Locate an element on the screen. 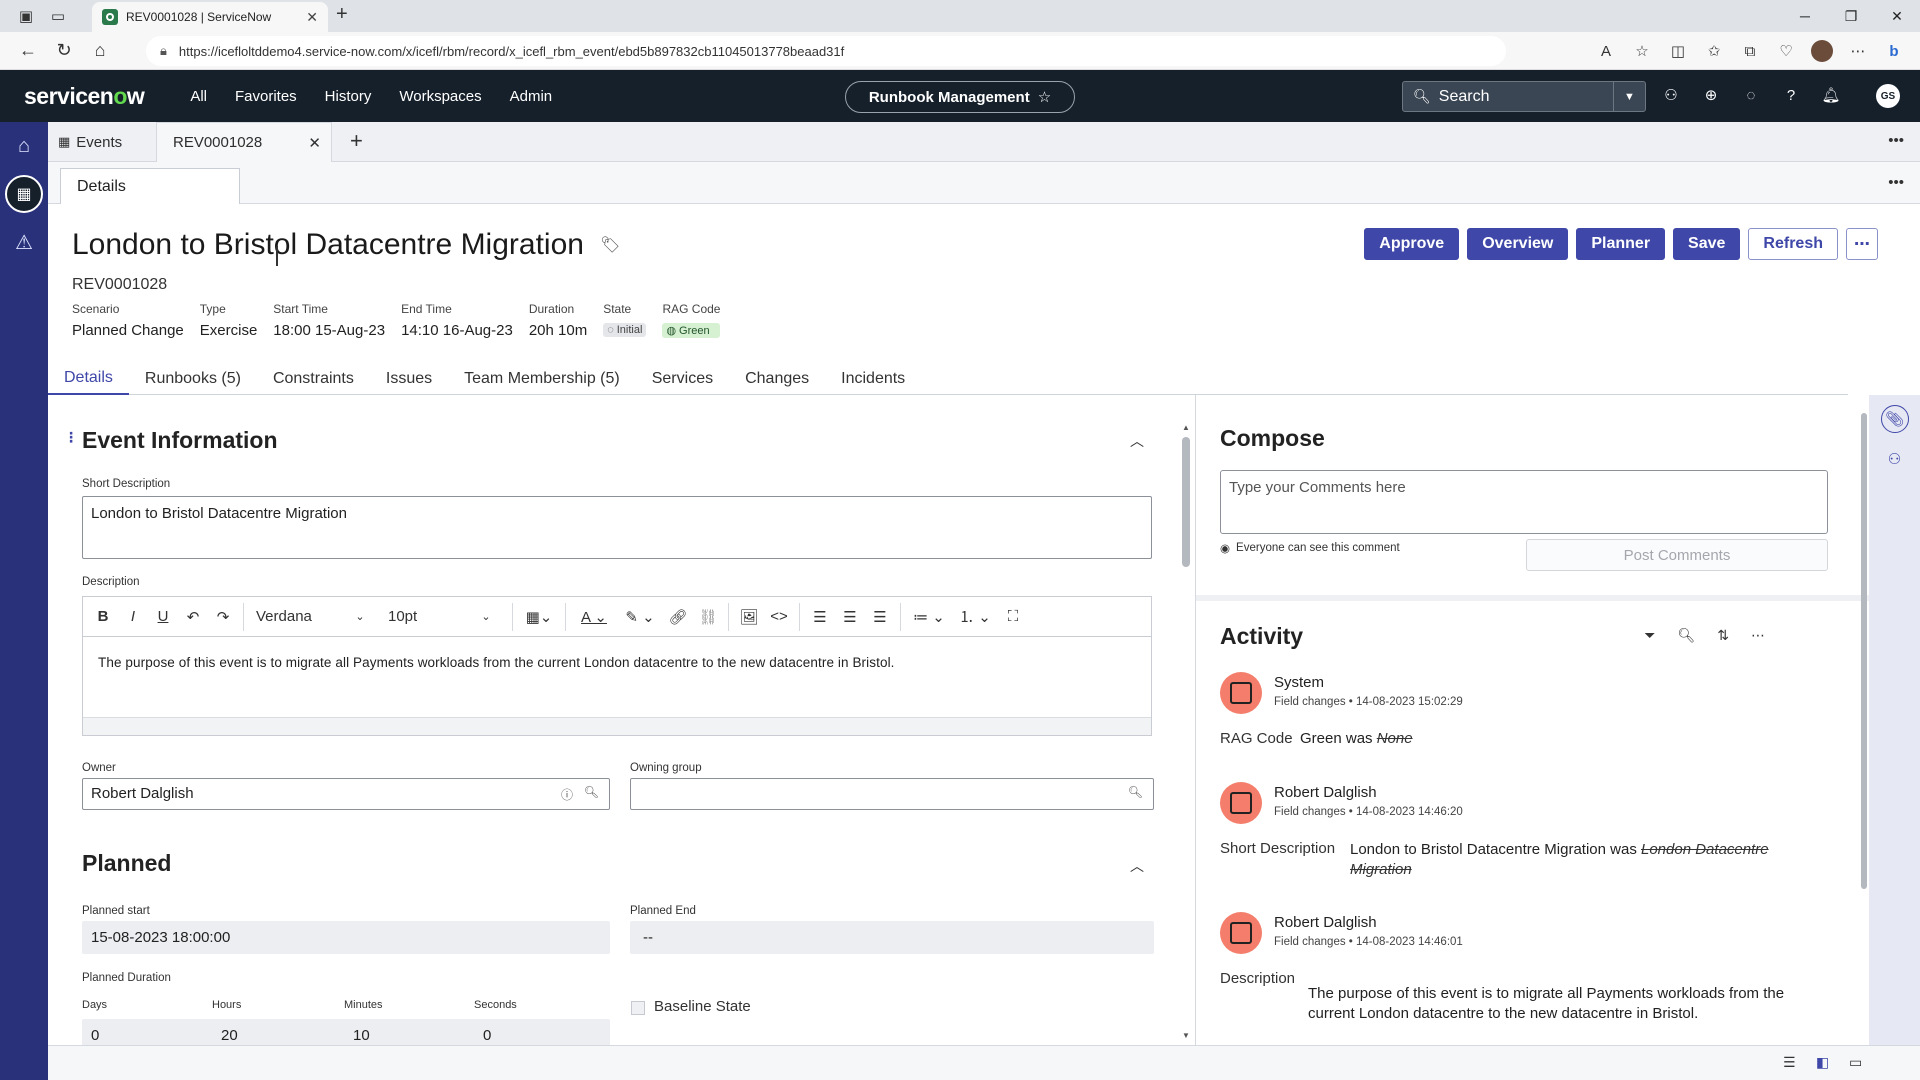 This screenshot has width=1920, height=1080. back-icon: ← is located at coordinates (28, 51).